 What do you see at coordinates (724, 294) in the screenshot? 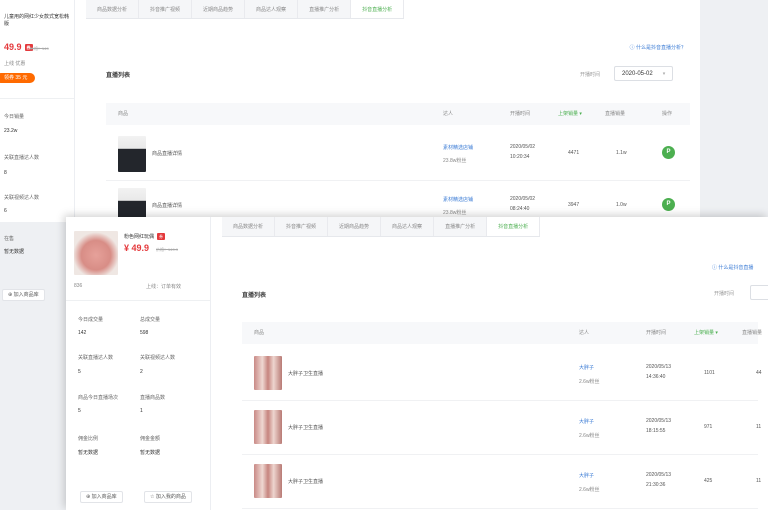
I see `front-date-label: 开播时间` at bounding box center [724, 294].